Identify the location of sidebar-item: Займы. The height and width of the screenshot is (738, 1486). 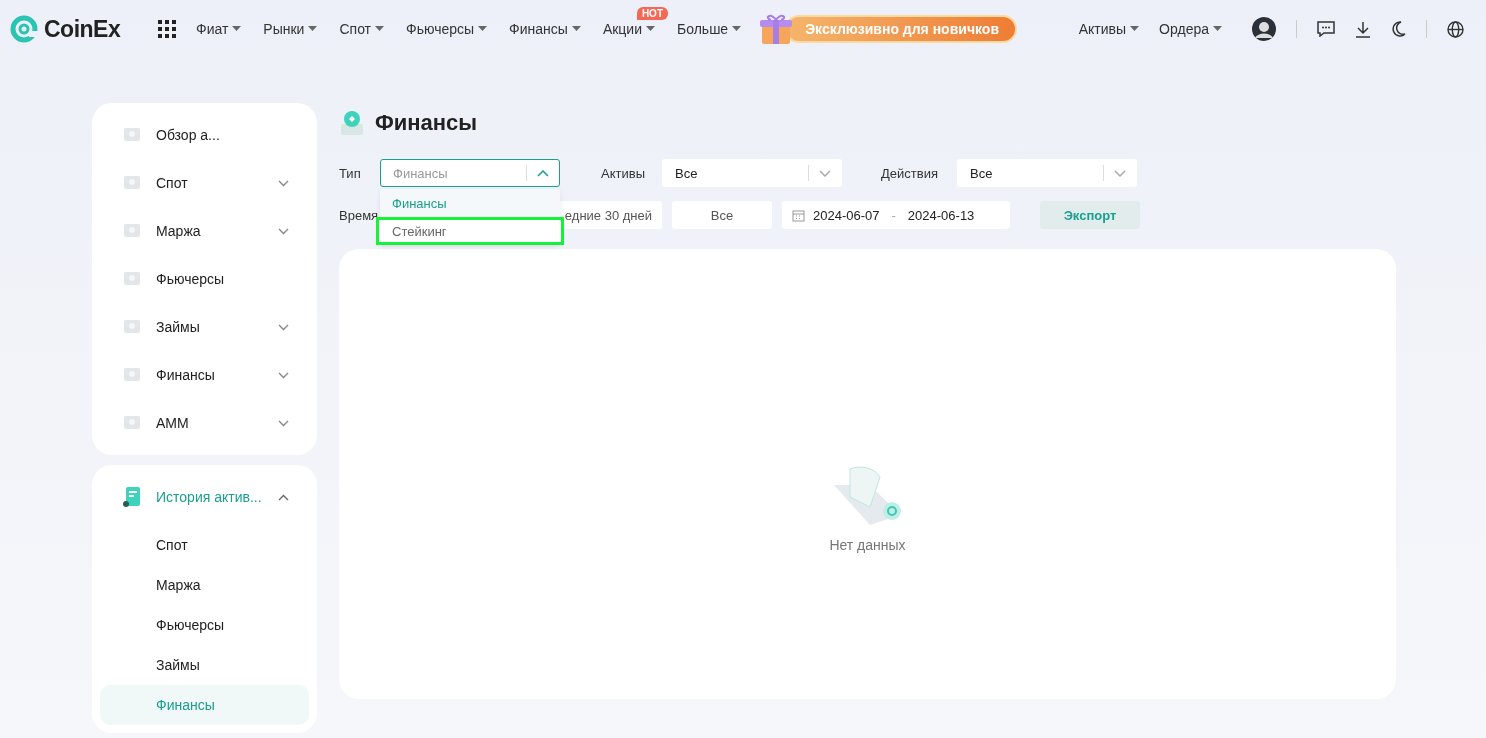
(204, 327).